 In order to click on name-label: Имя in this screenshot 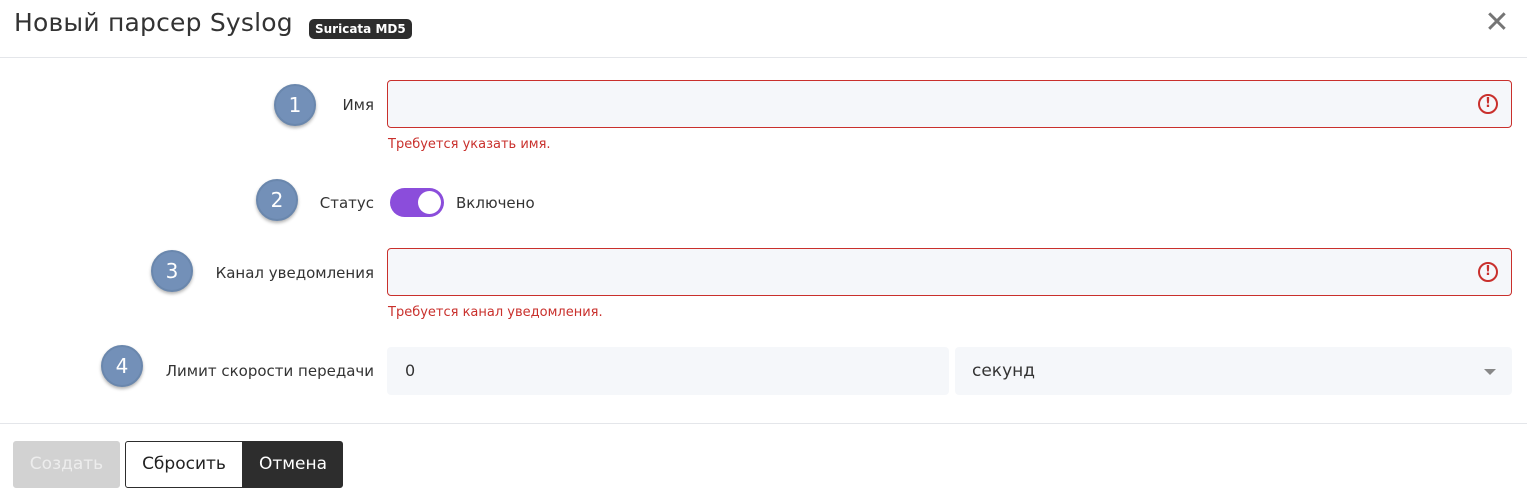, I will do `click(358, 105)`.